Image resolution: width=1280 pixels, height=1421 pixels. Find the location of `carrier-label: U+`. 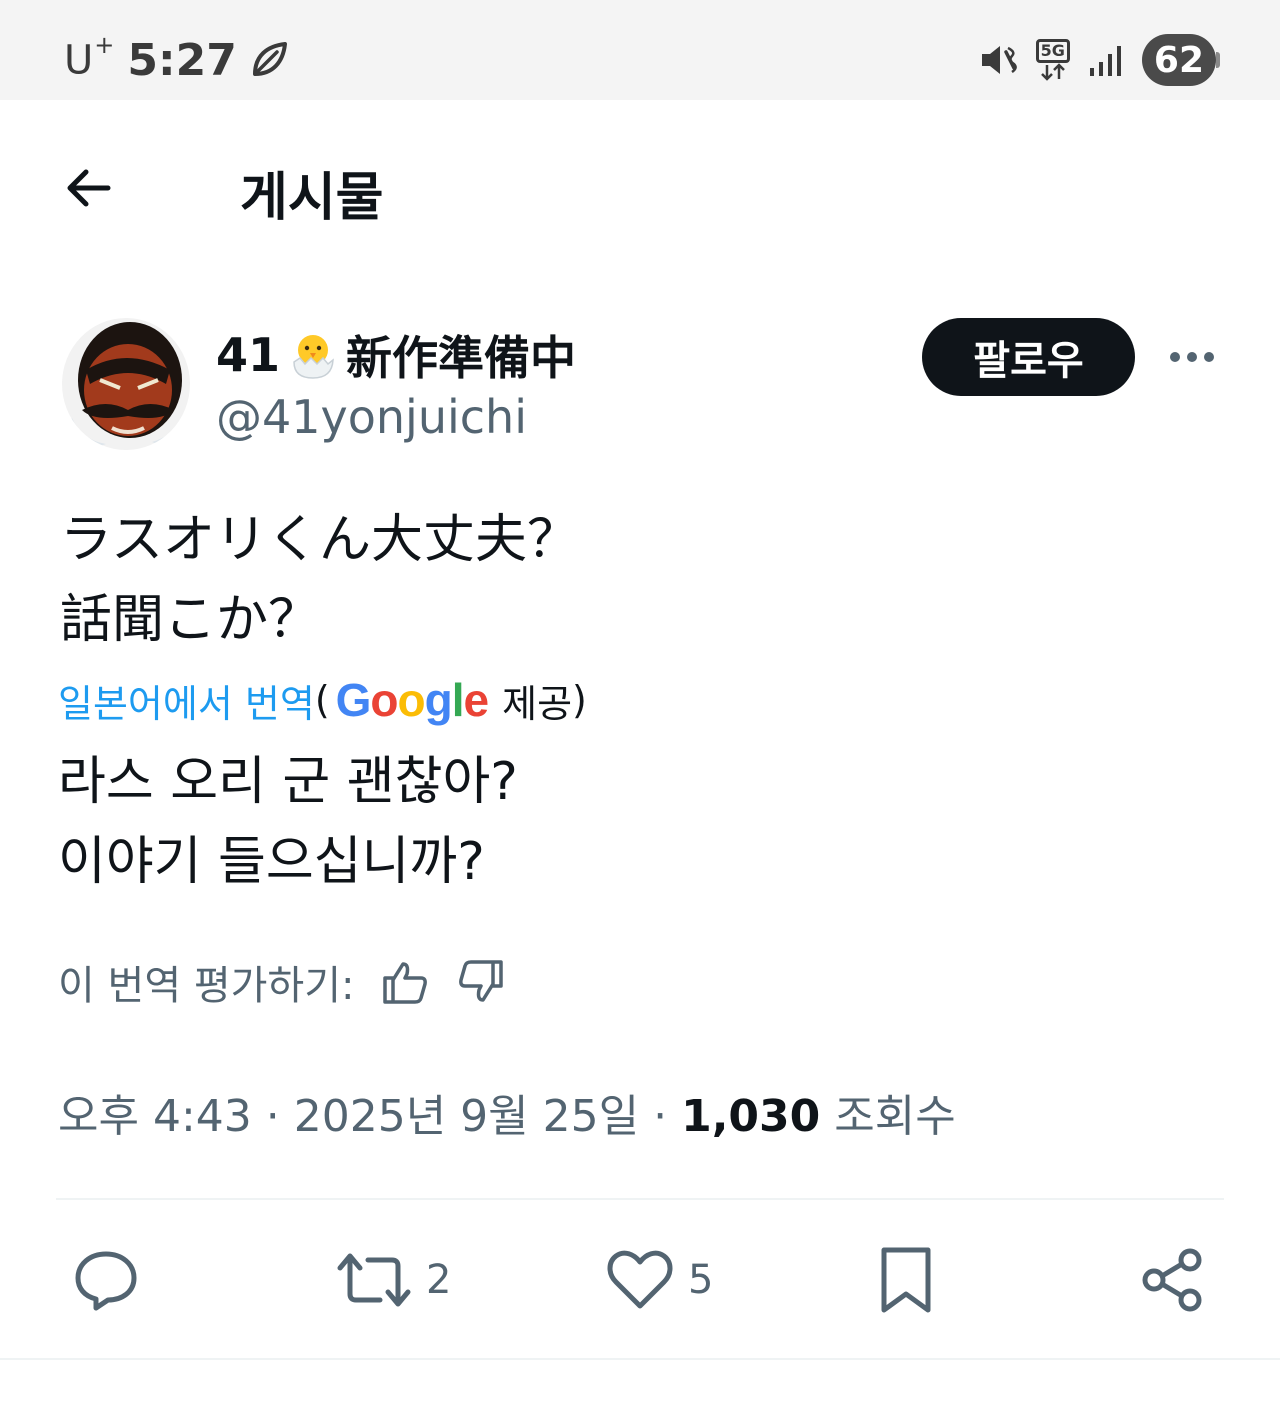

carrier-label: U+ is located at coordinates (89, 57).